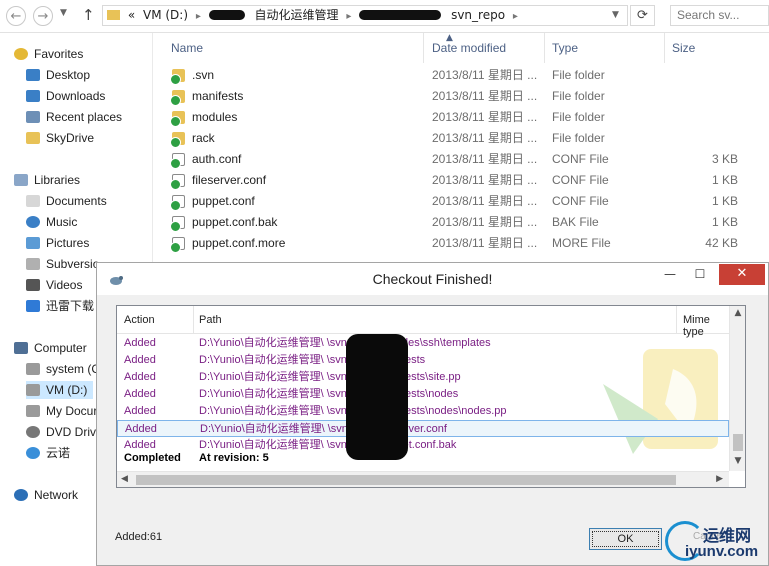 This screenshot has width=769, height=566. I want to click on nav-downloads: Downloads, so click(65, 96).